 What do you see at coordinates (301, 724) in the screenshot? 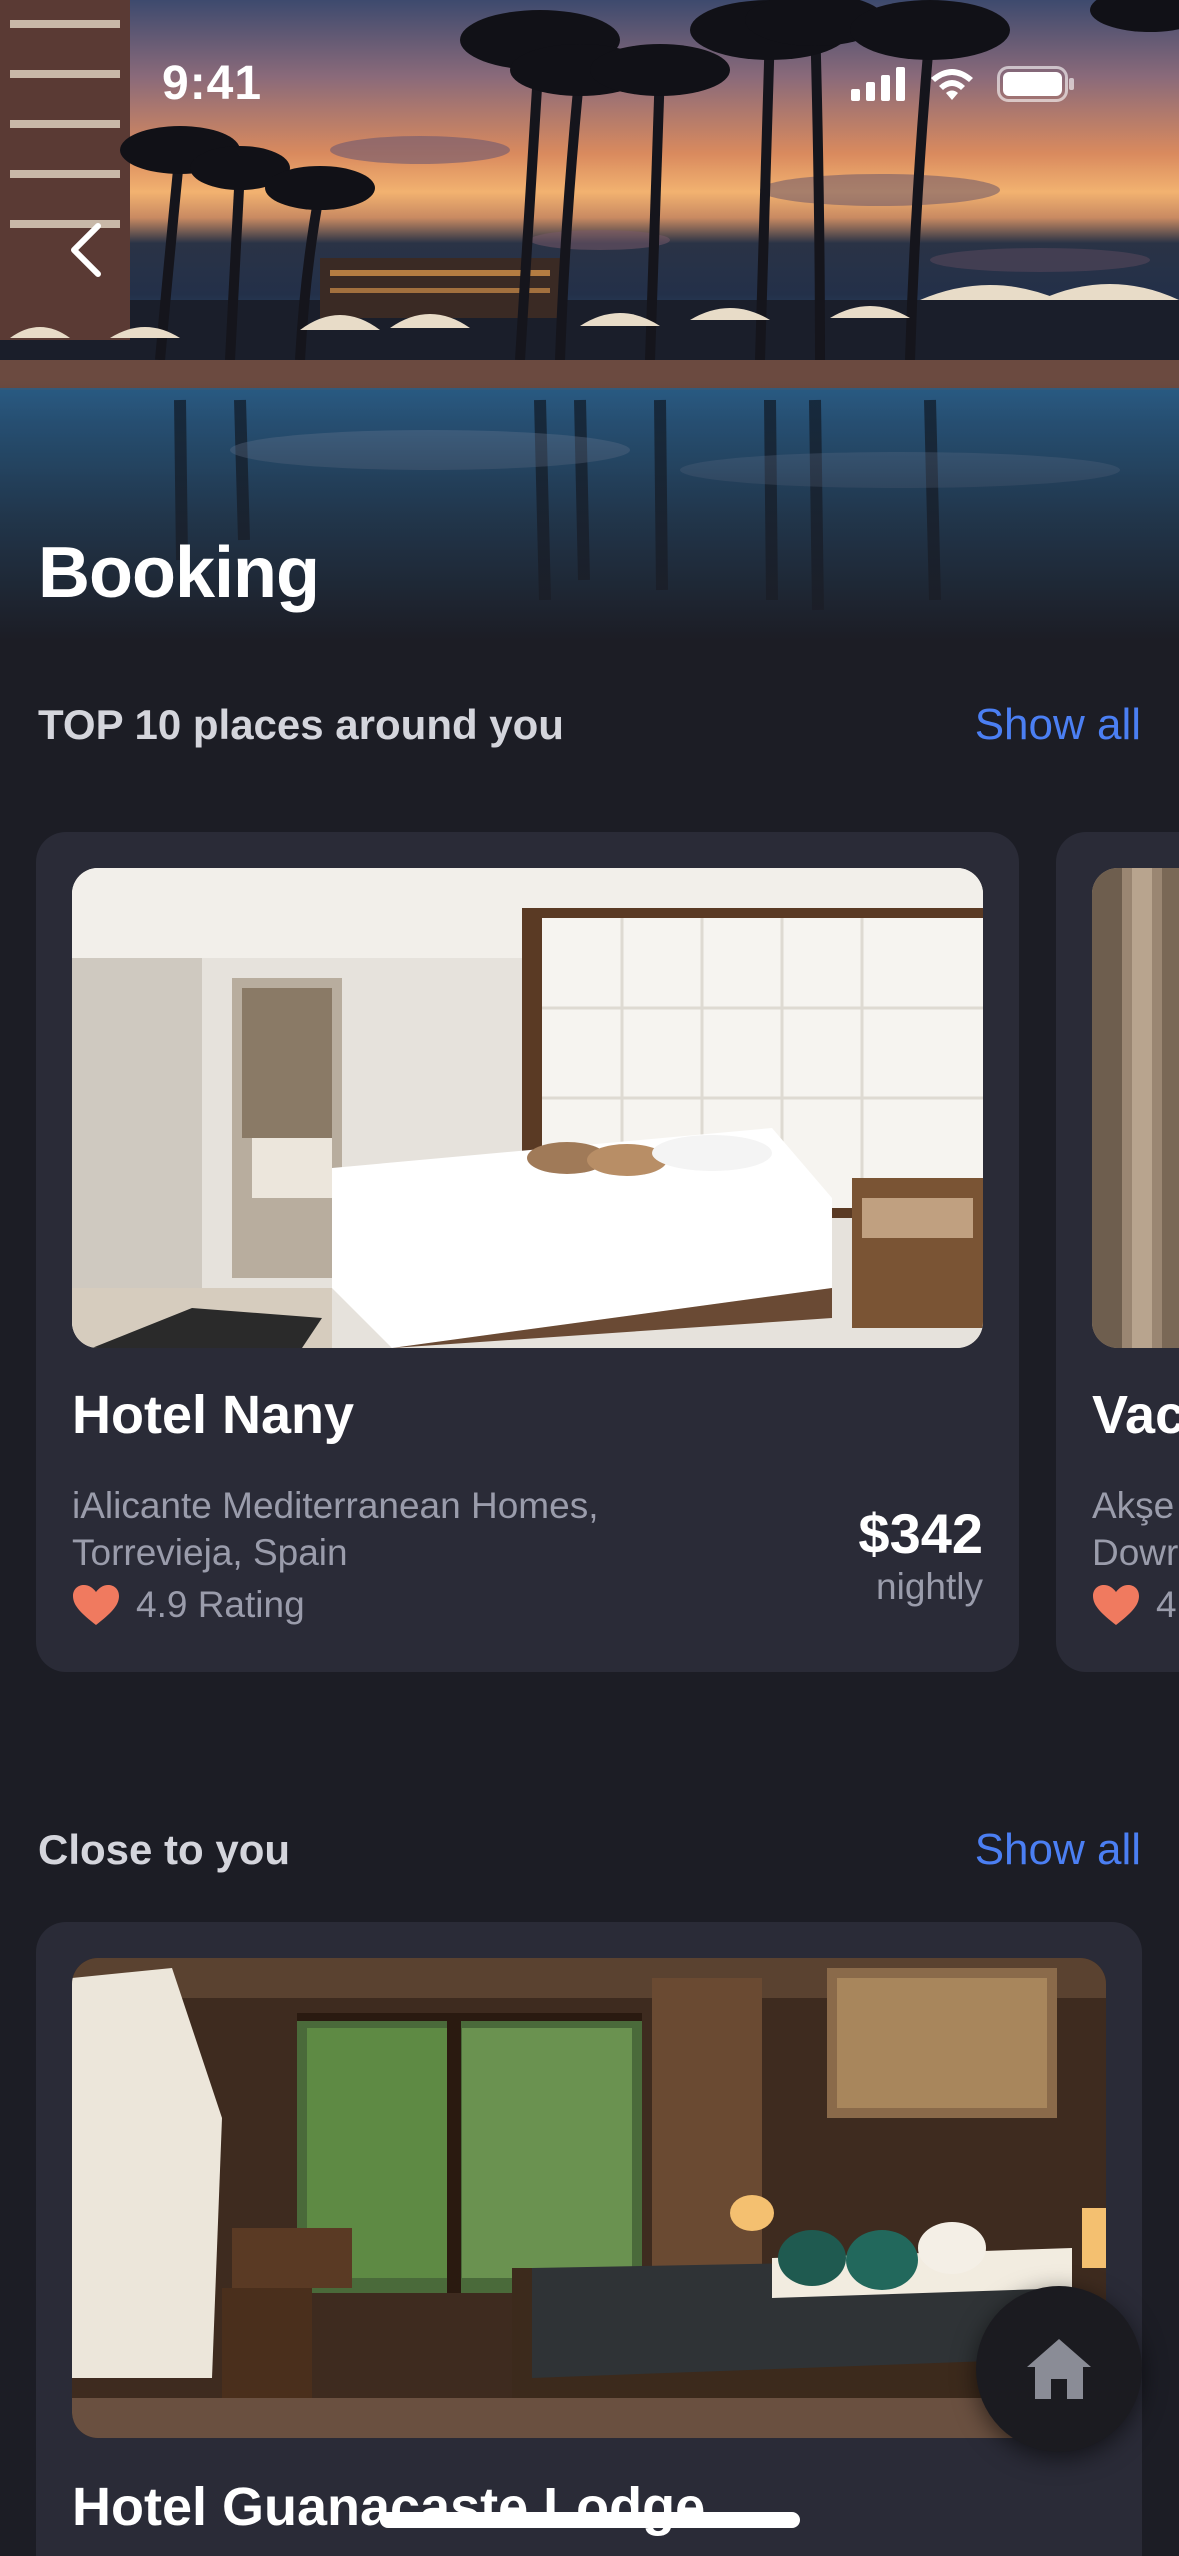
I see `section-title-top-places: TOP 10 places around you` at bounding box center [301, 724].